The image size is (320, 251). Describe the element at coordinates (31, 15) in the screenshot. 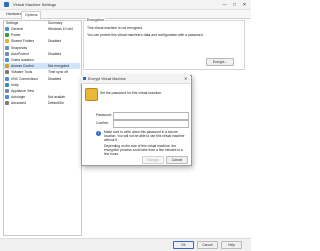

I see `tab-options: Options` at that location.